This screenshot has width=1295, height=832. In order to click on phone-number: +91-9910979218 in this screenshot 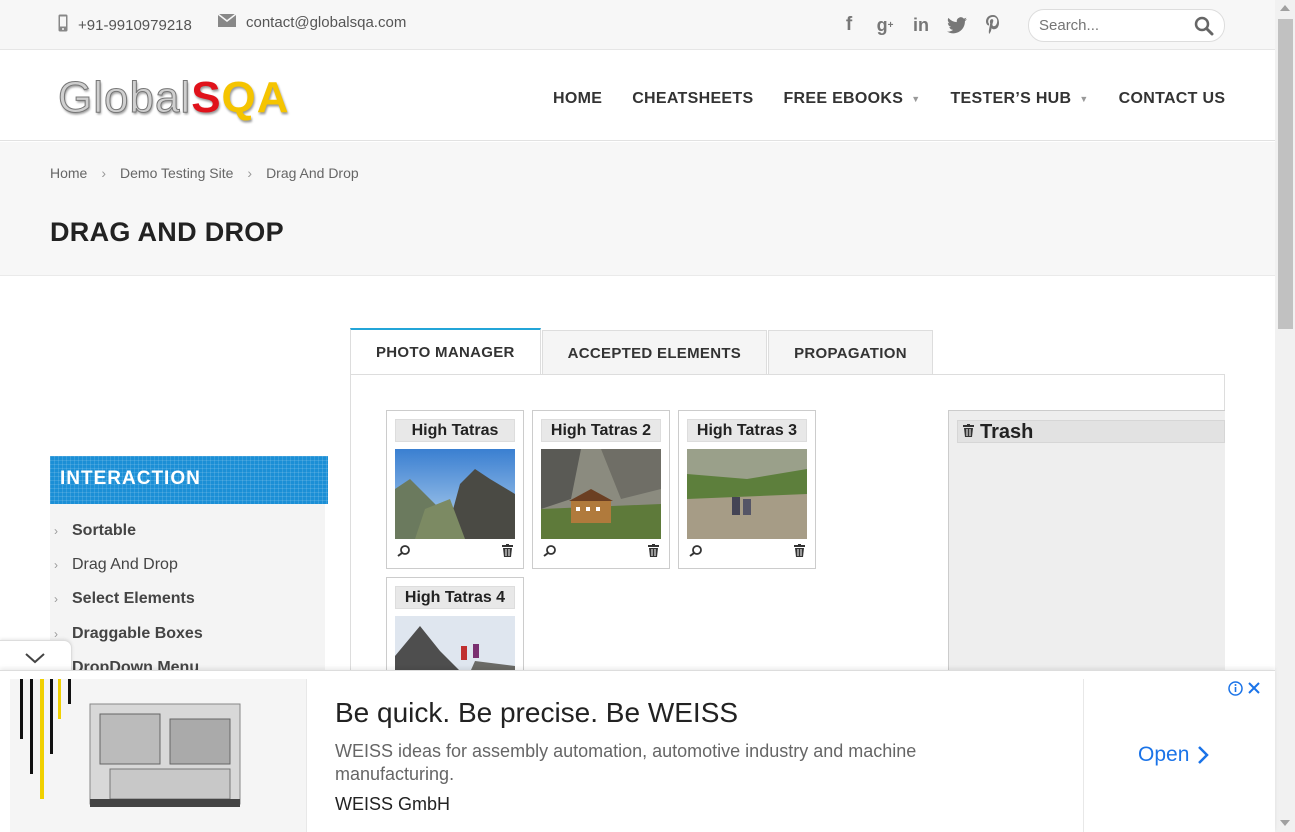, I will do `click(135, 25)`.